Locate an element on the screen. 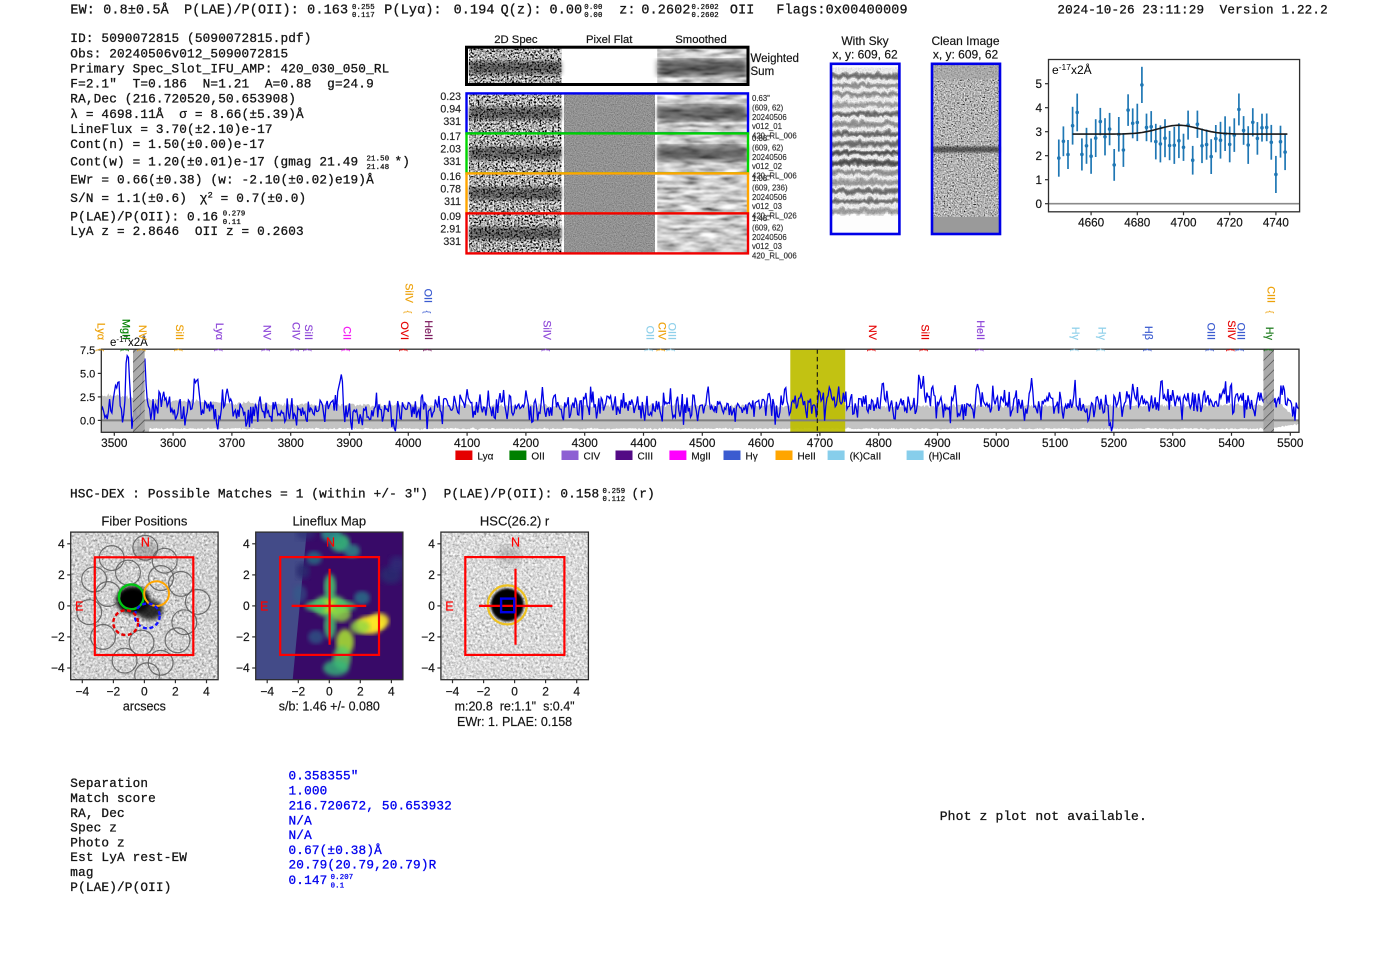  svg-text: Hγ is located at coordinates (752, 456).